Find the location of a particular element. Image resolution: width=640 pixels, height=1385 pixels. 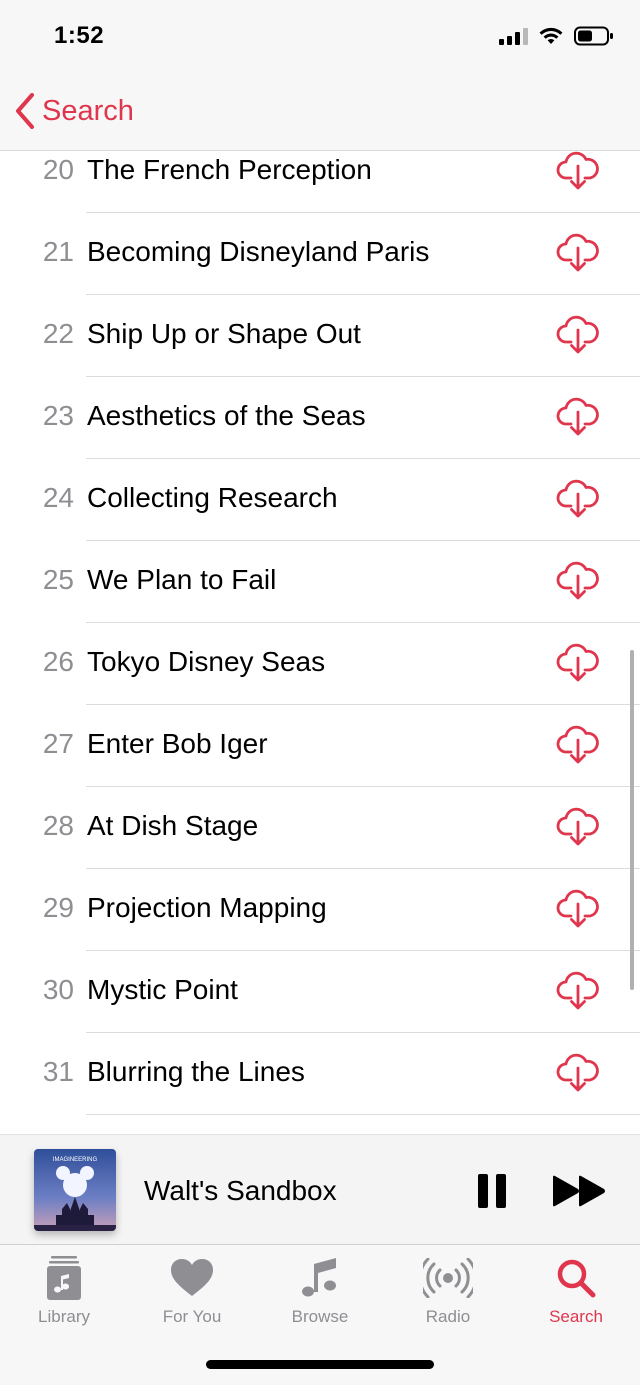

episode-number: 29 is located at coordinates (58, 907).